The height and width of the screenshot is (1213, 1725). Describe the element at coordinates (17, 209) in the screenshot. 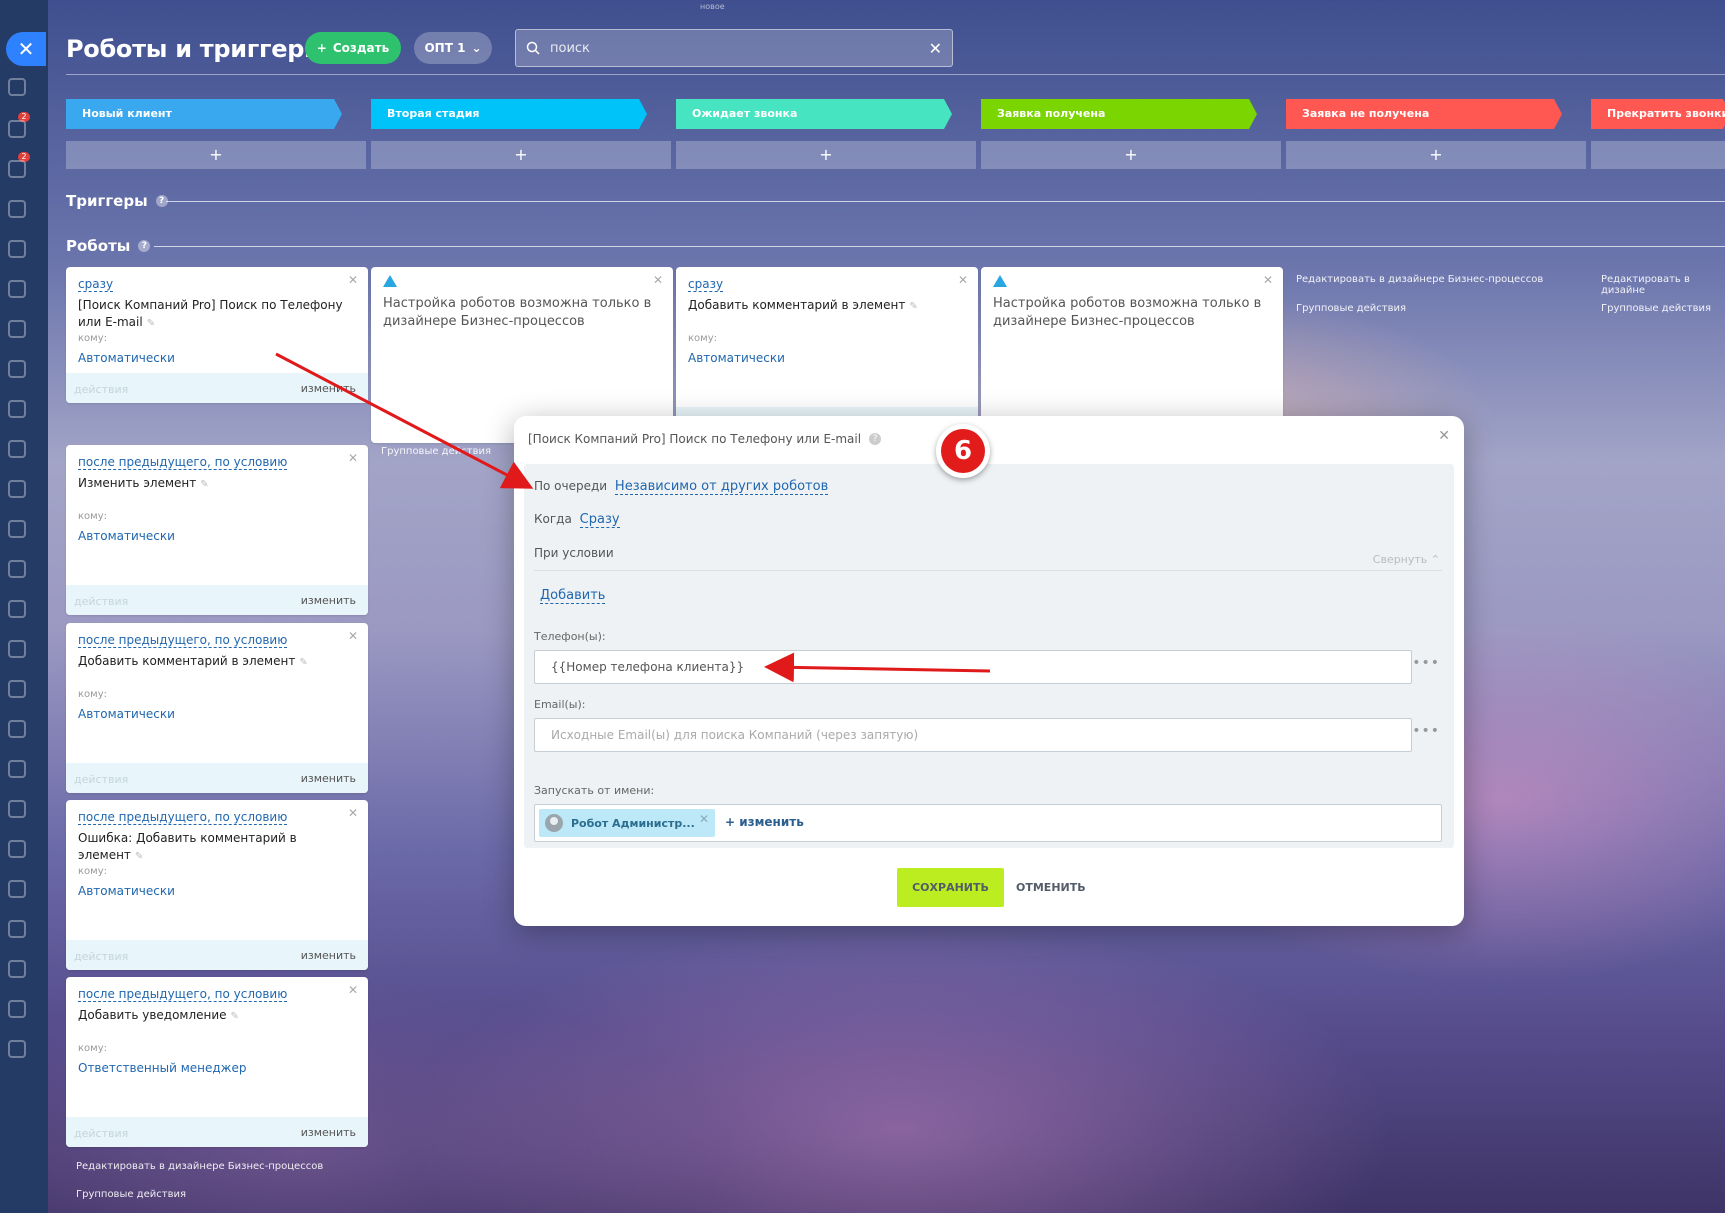

I see `contacts-icon` at that location.